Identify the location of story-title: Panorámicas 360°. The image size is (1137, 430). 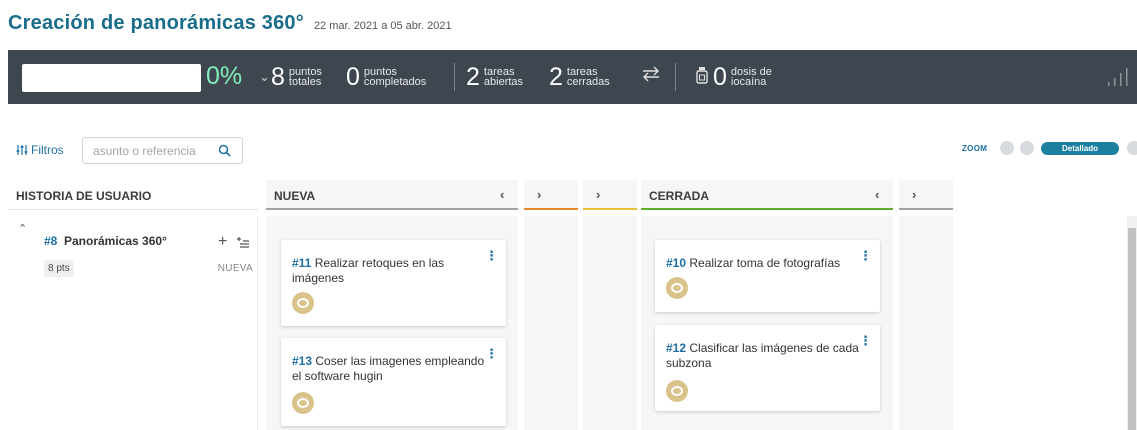
(115, 241).